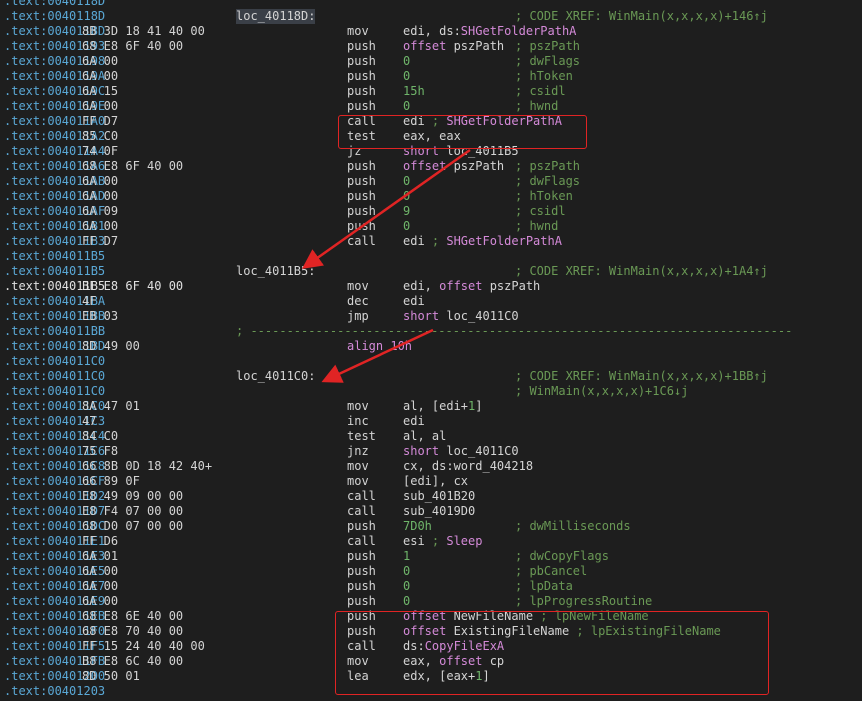 The height and width of the screenshot is (701, 862). Describe the element at coordinates (54, 331) in the screenshot. I see `address: .text:004011BB` at that location.